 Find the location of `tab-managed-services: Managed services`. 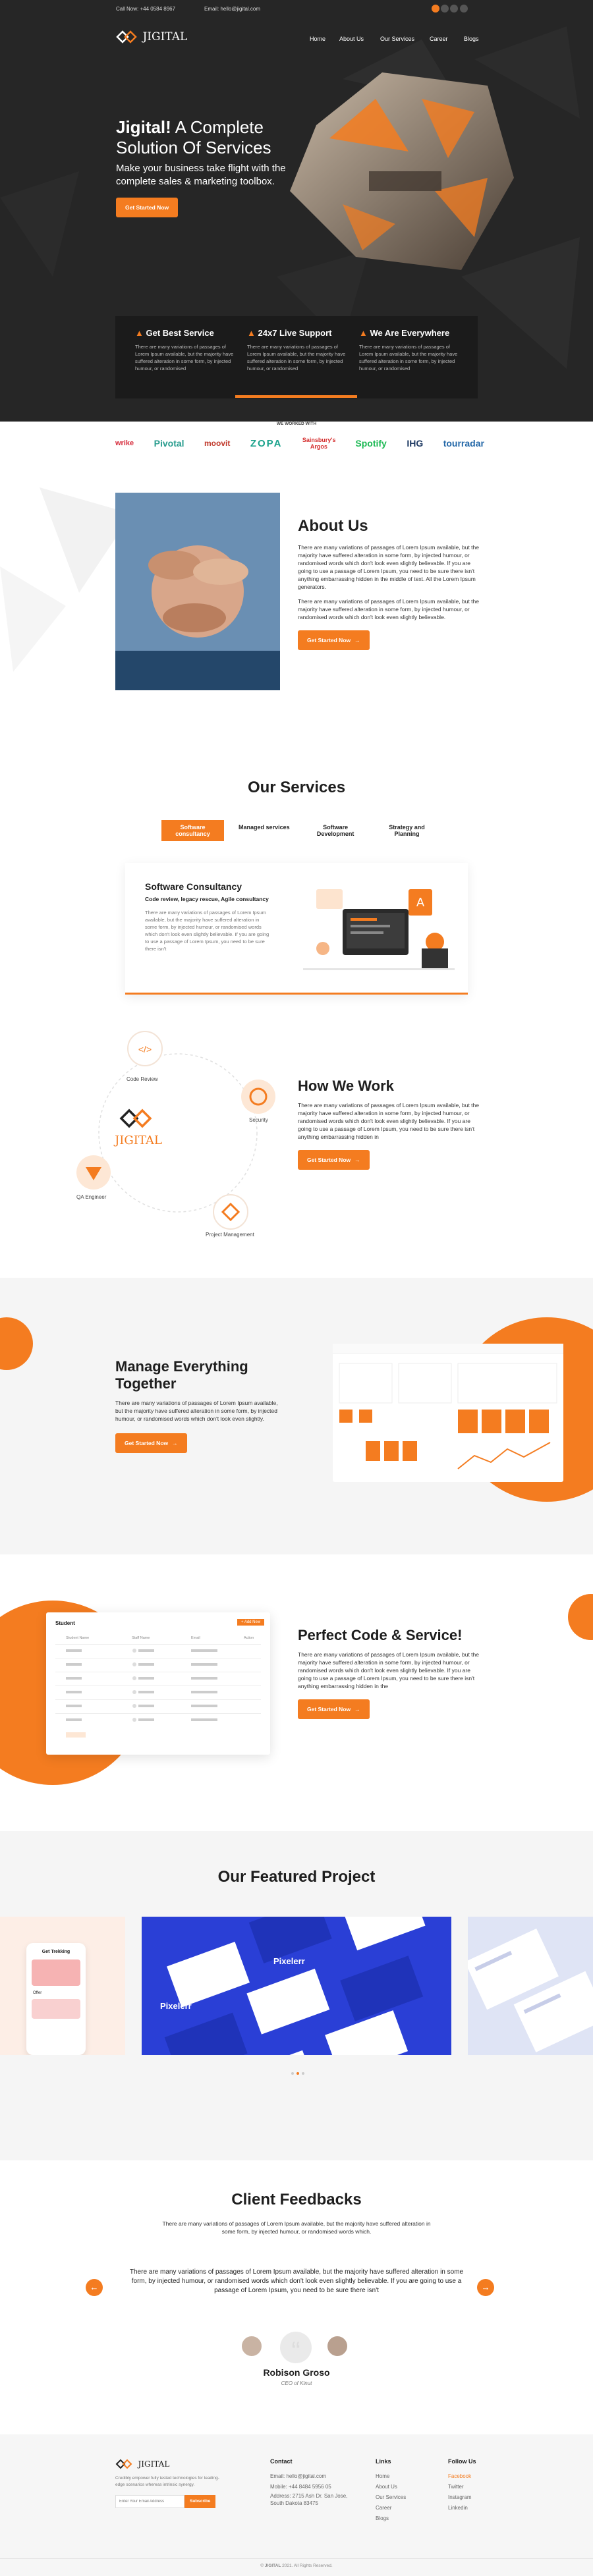

tab-managed-services: Managed services is located at coordinates (264, 830).